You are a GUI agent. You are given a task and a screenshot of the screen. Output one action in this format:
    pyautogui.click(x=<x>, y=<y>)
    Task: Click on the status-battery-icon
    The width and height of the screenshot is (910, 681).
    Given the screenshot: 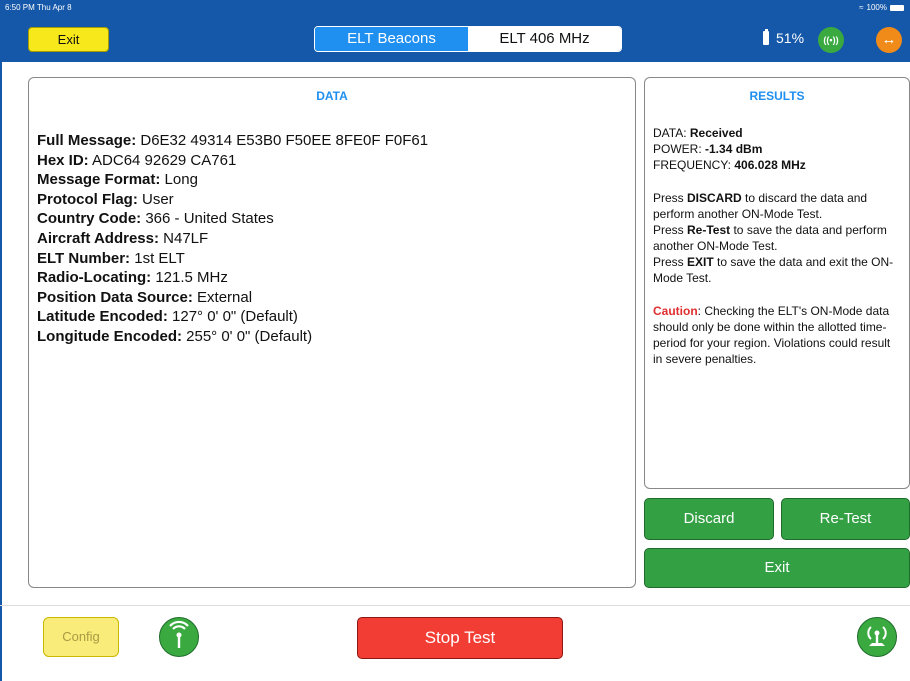 What is the action you would take?
    pyautogui.click(x=897, y=7)
    